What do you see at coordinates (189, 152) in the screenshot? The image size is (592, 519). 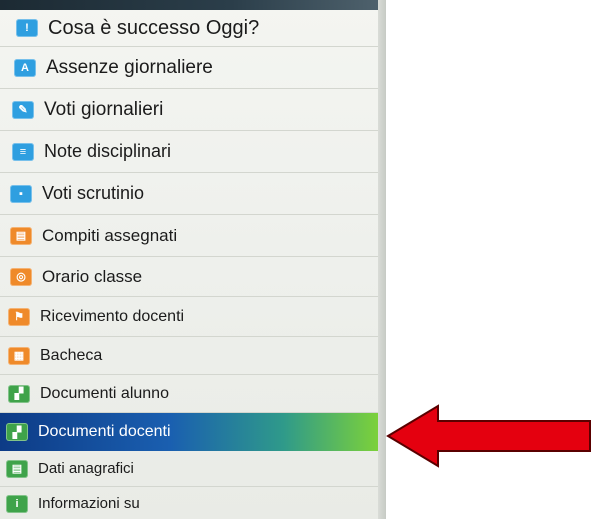 I see `menu-item-note-disciplinari: ≡ Note disciplinari` at bounding box center [189, 152].